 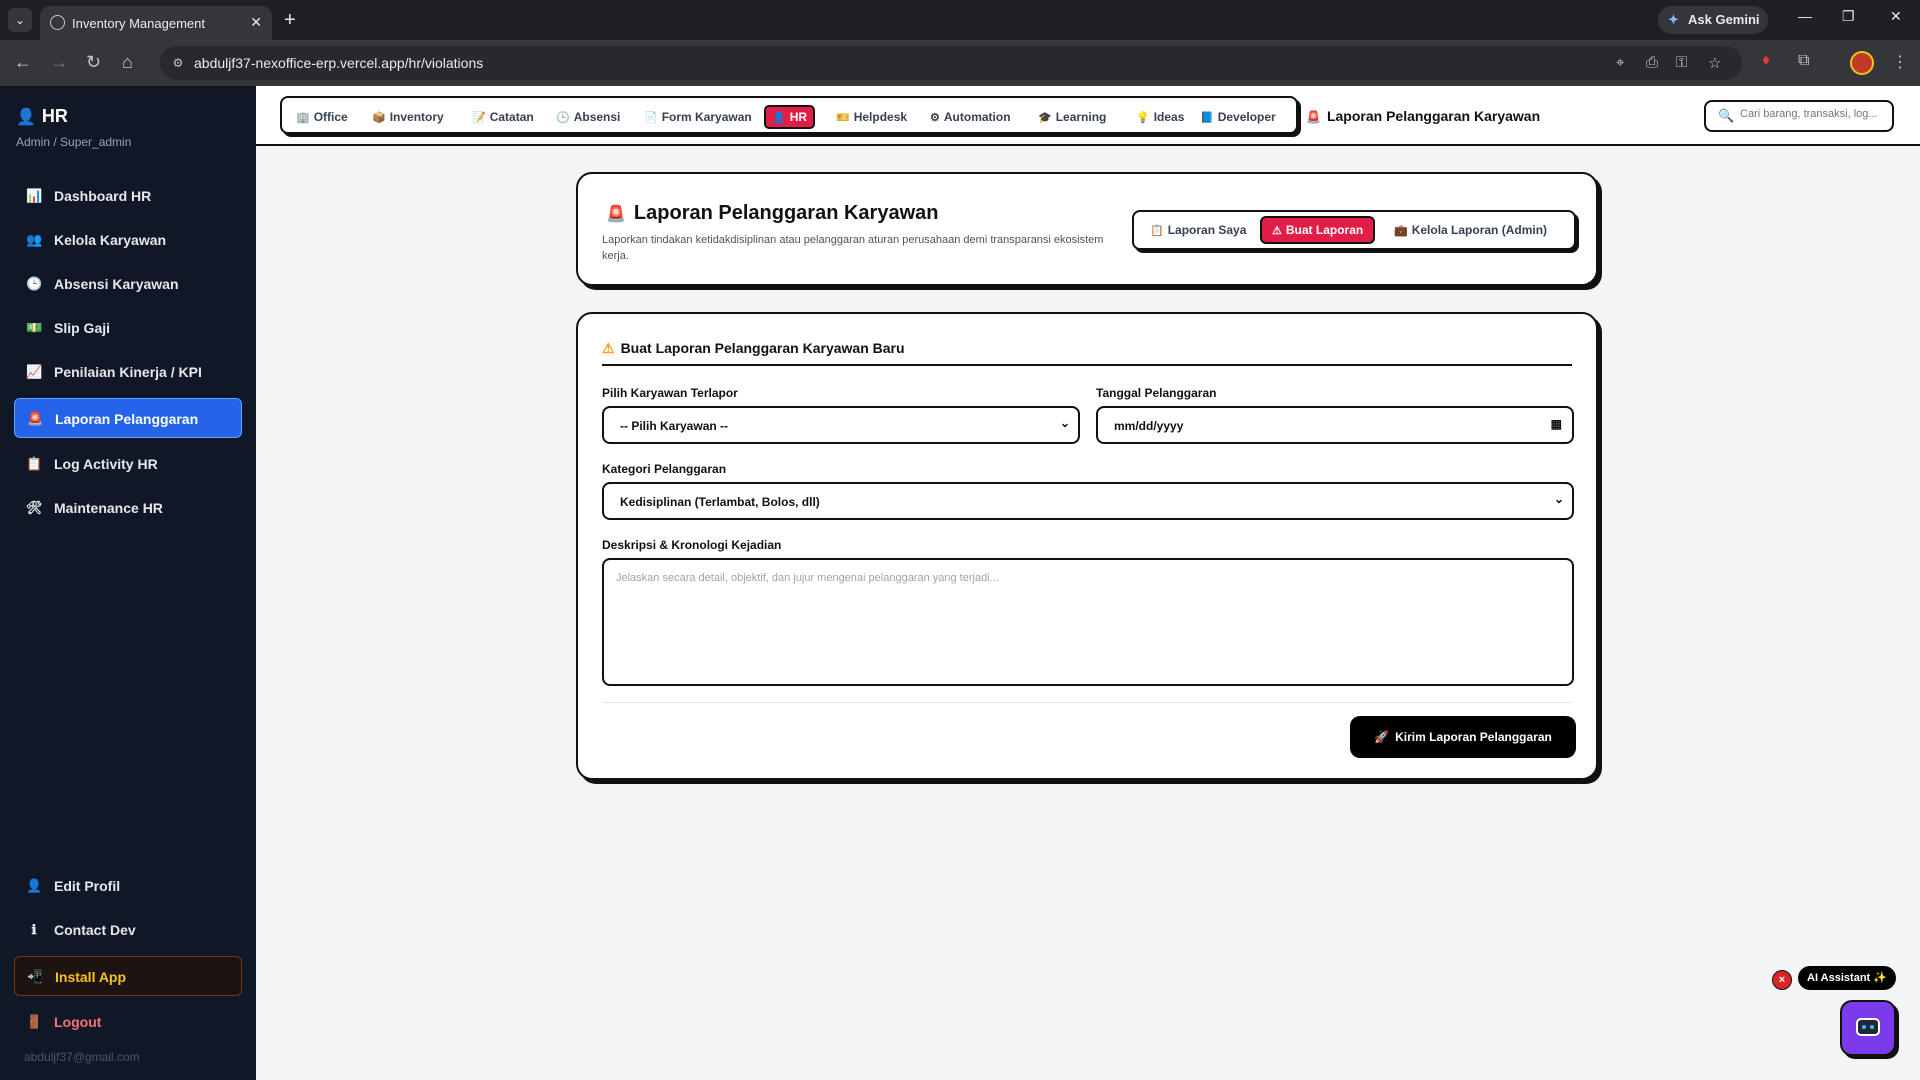 I want to click on install-app-button: 📲 Install App, so click(x=128, y=976).